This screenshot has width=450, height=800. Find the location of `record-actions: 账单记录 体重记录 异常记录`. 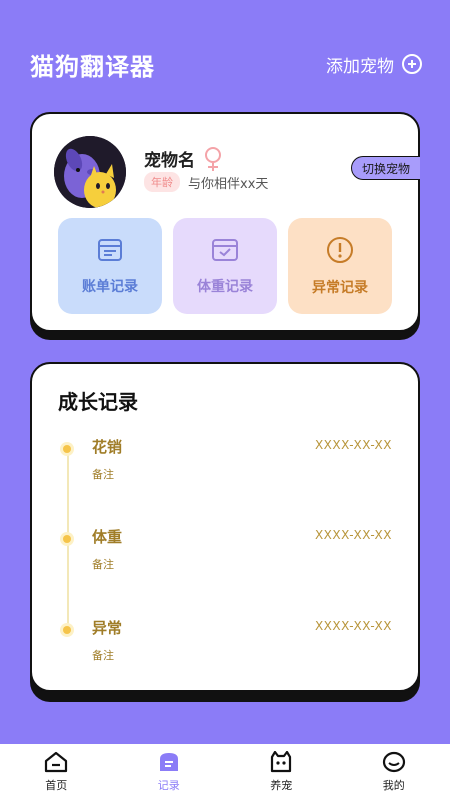

record-actions: 账单记录 体重记录 异常记录 is located at coordinates (225, 266).